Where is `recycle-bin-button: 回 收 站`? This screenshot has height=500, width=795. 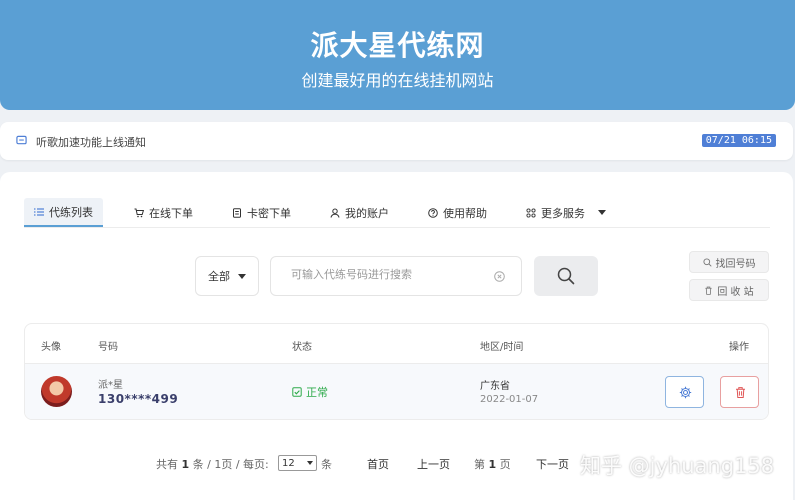
recycle-bin-button: 回 收 站 is located at coordinates (729, 290).